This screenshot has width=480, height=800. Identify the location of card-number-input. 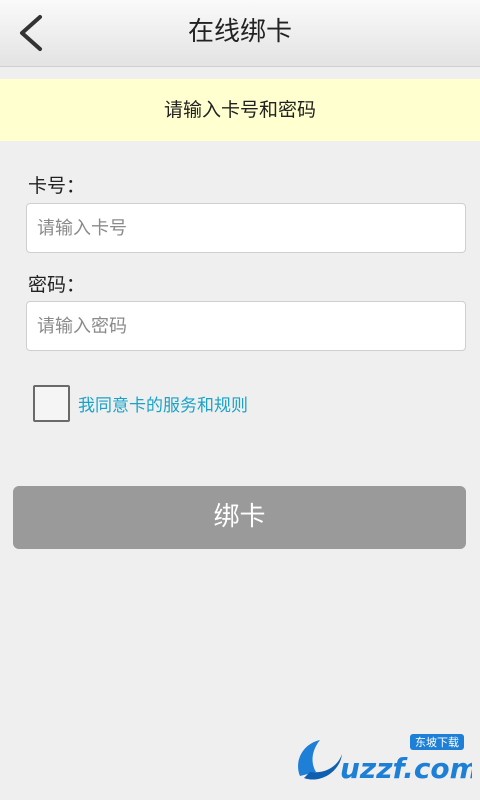
(246, 228).